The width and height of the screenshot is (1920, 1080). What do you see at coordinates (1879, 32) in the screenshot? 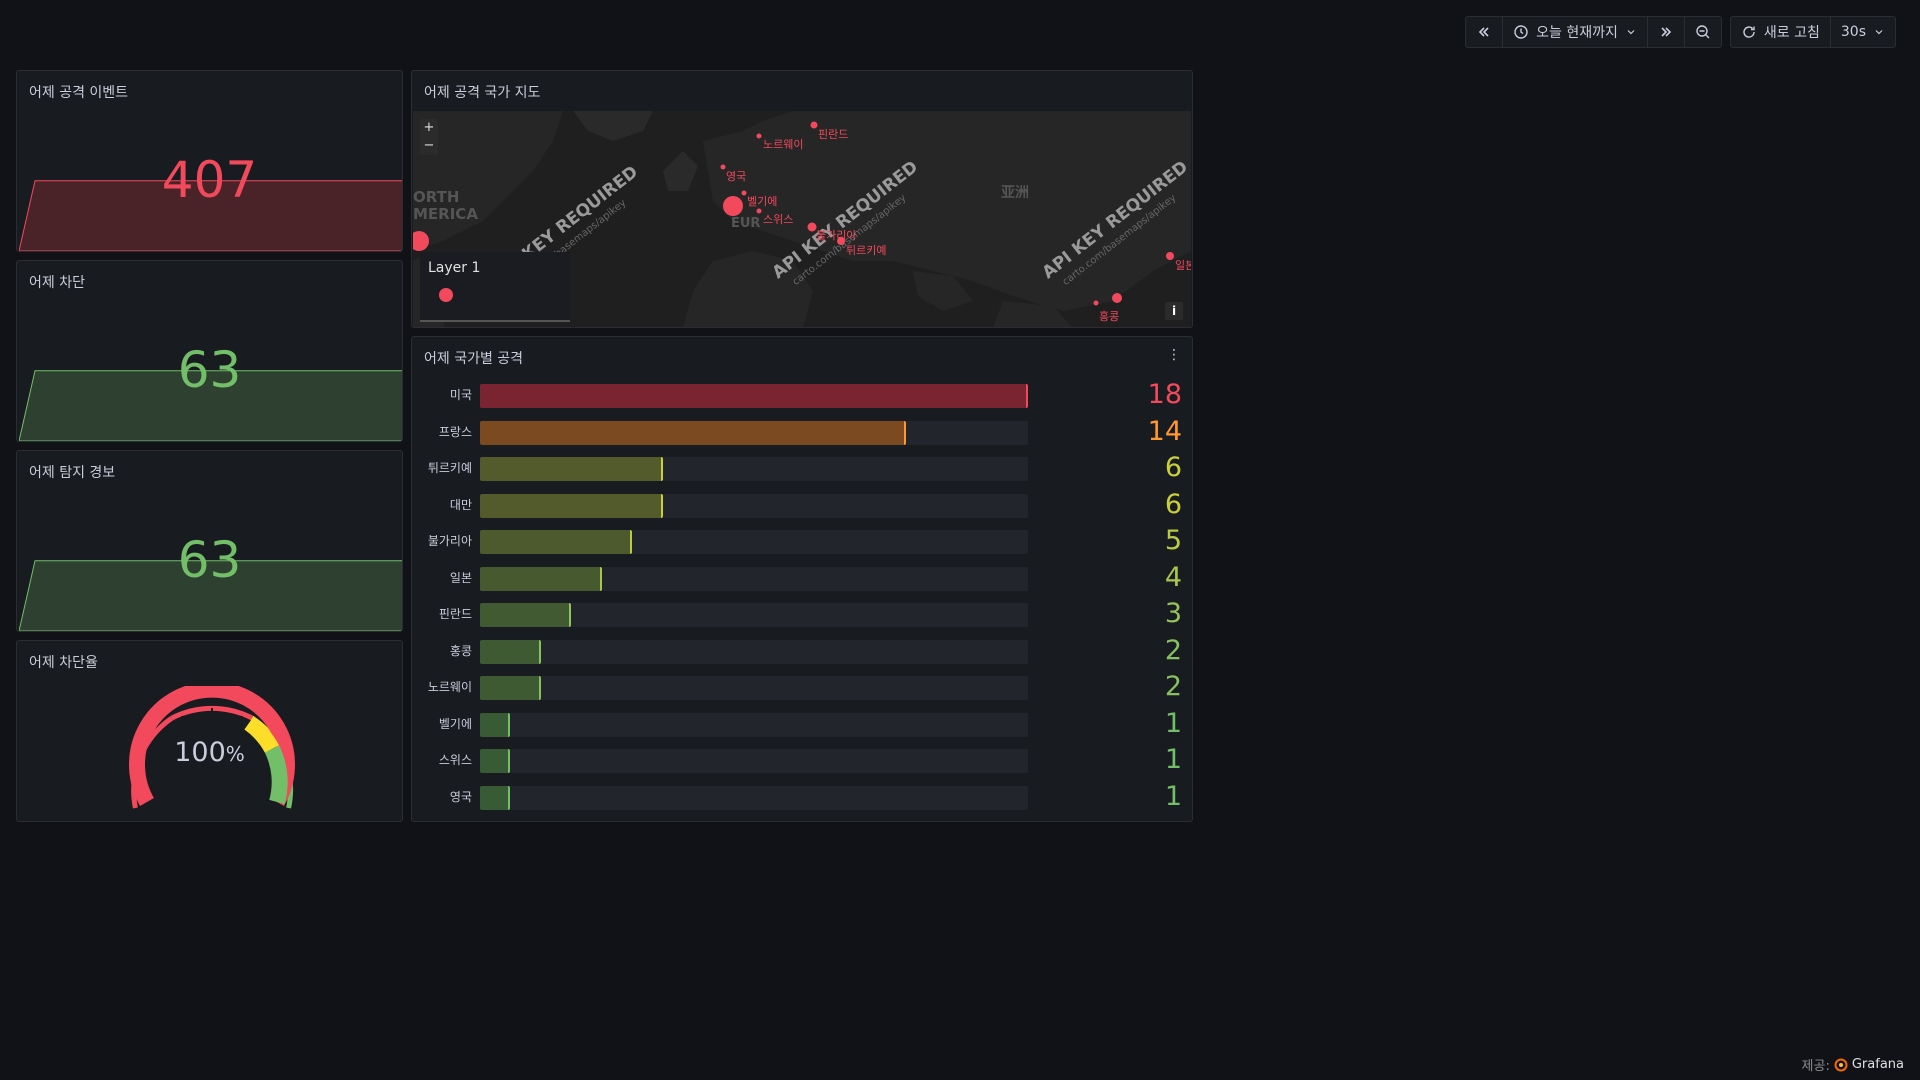
I see `chevron-down-icon` at bounding box center [1879, 32].